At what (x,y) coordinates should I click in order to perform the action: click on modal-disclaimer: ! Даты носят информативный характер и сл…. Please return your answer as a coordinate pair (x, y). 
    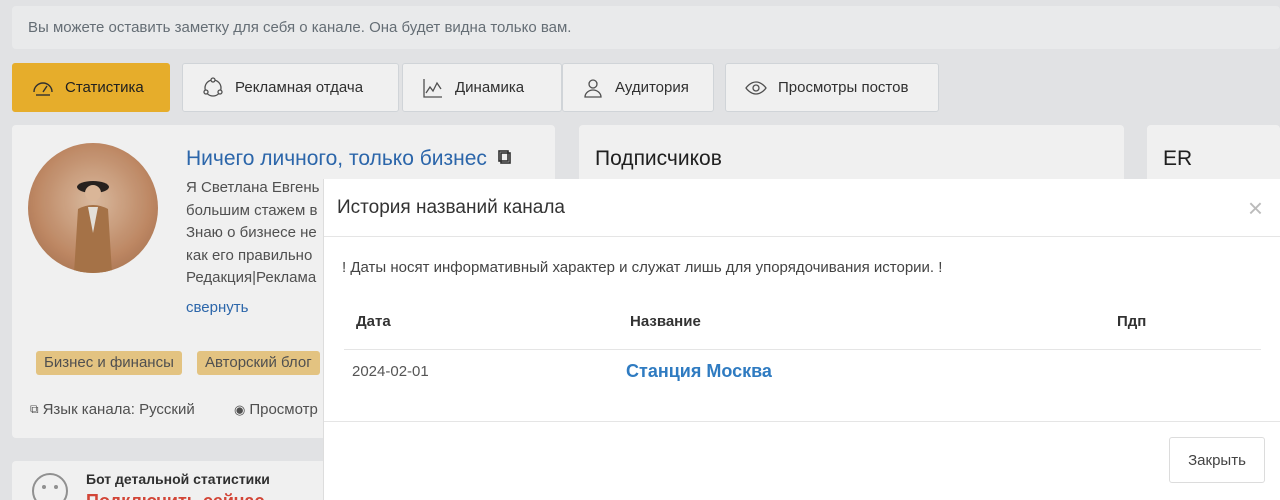
    Looking at the image, I should click on (642, 267).